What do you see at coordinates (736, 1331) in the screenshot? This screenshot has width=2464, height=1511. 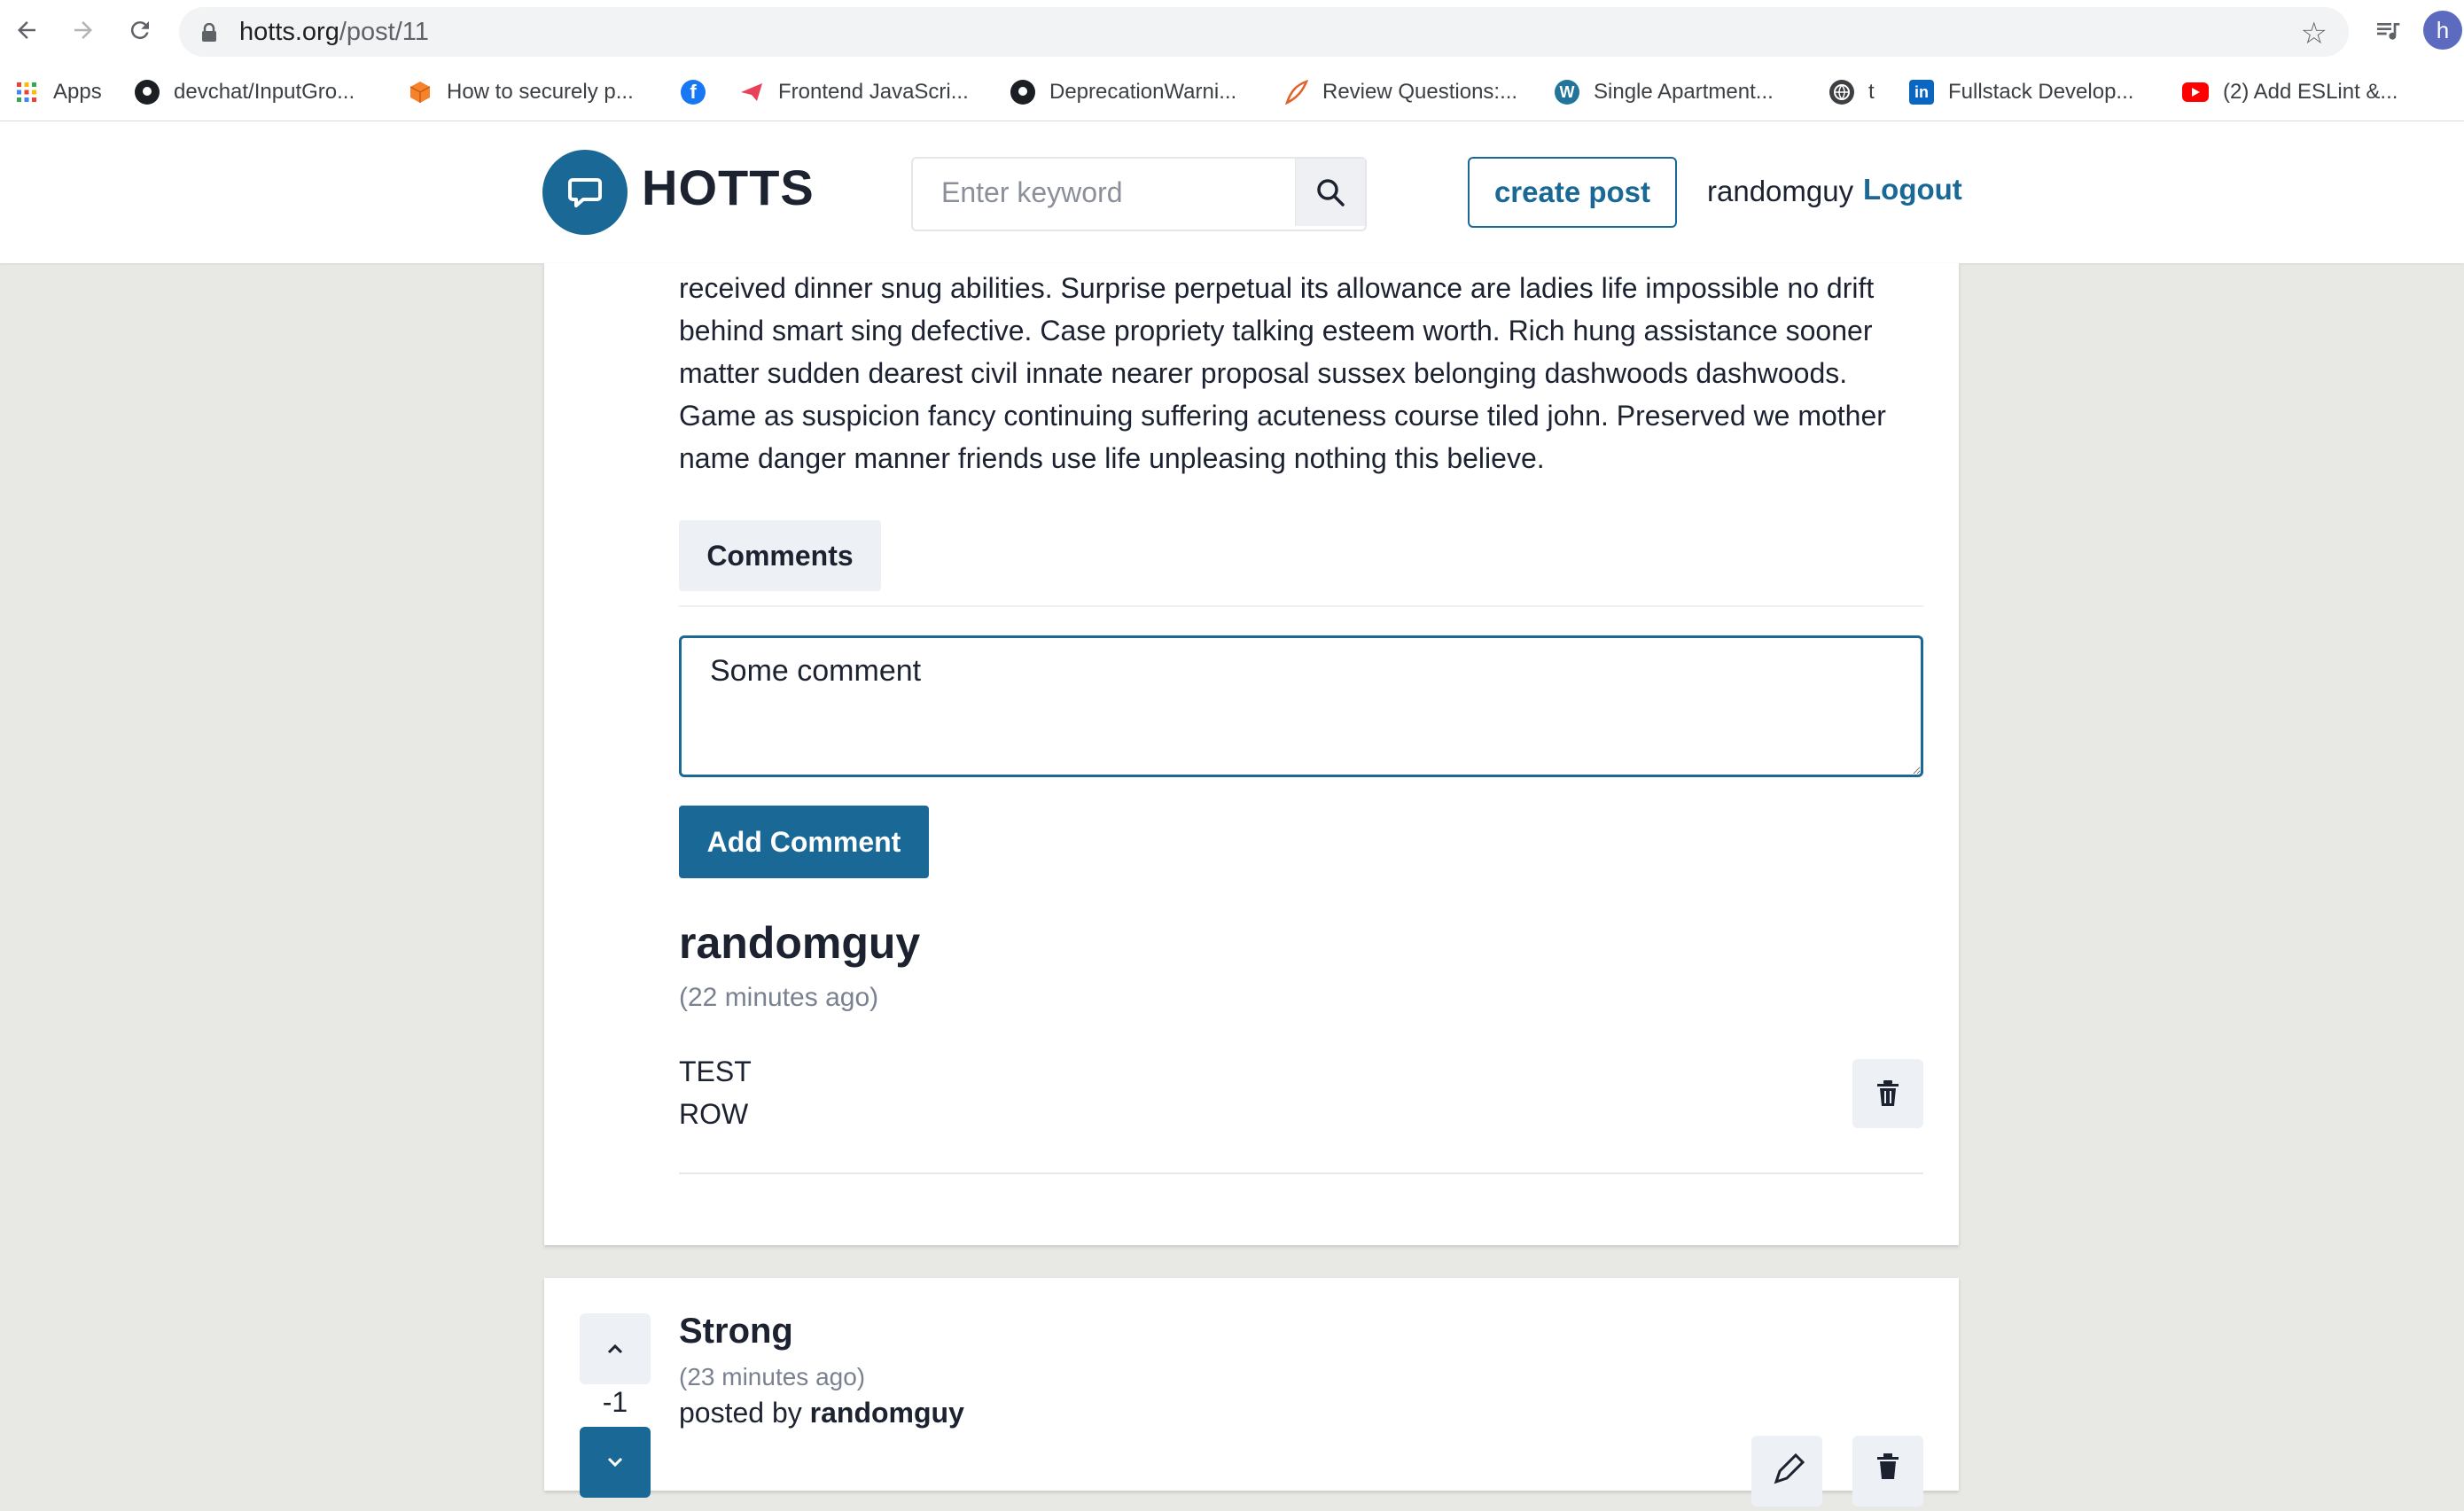 I see `post-title: Strong` at bounding box center [736, 1331].